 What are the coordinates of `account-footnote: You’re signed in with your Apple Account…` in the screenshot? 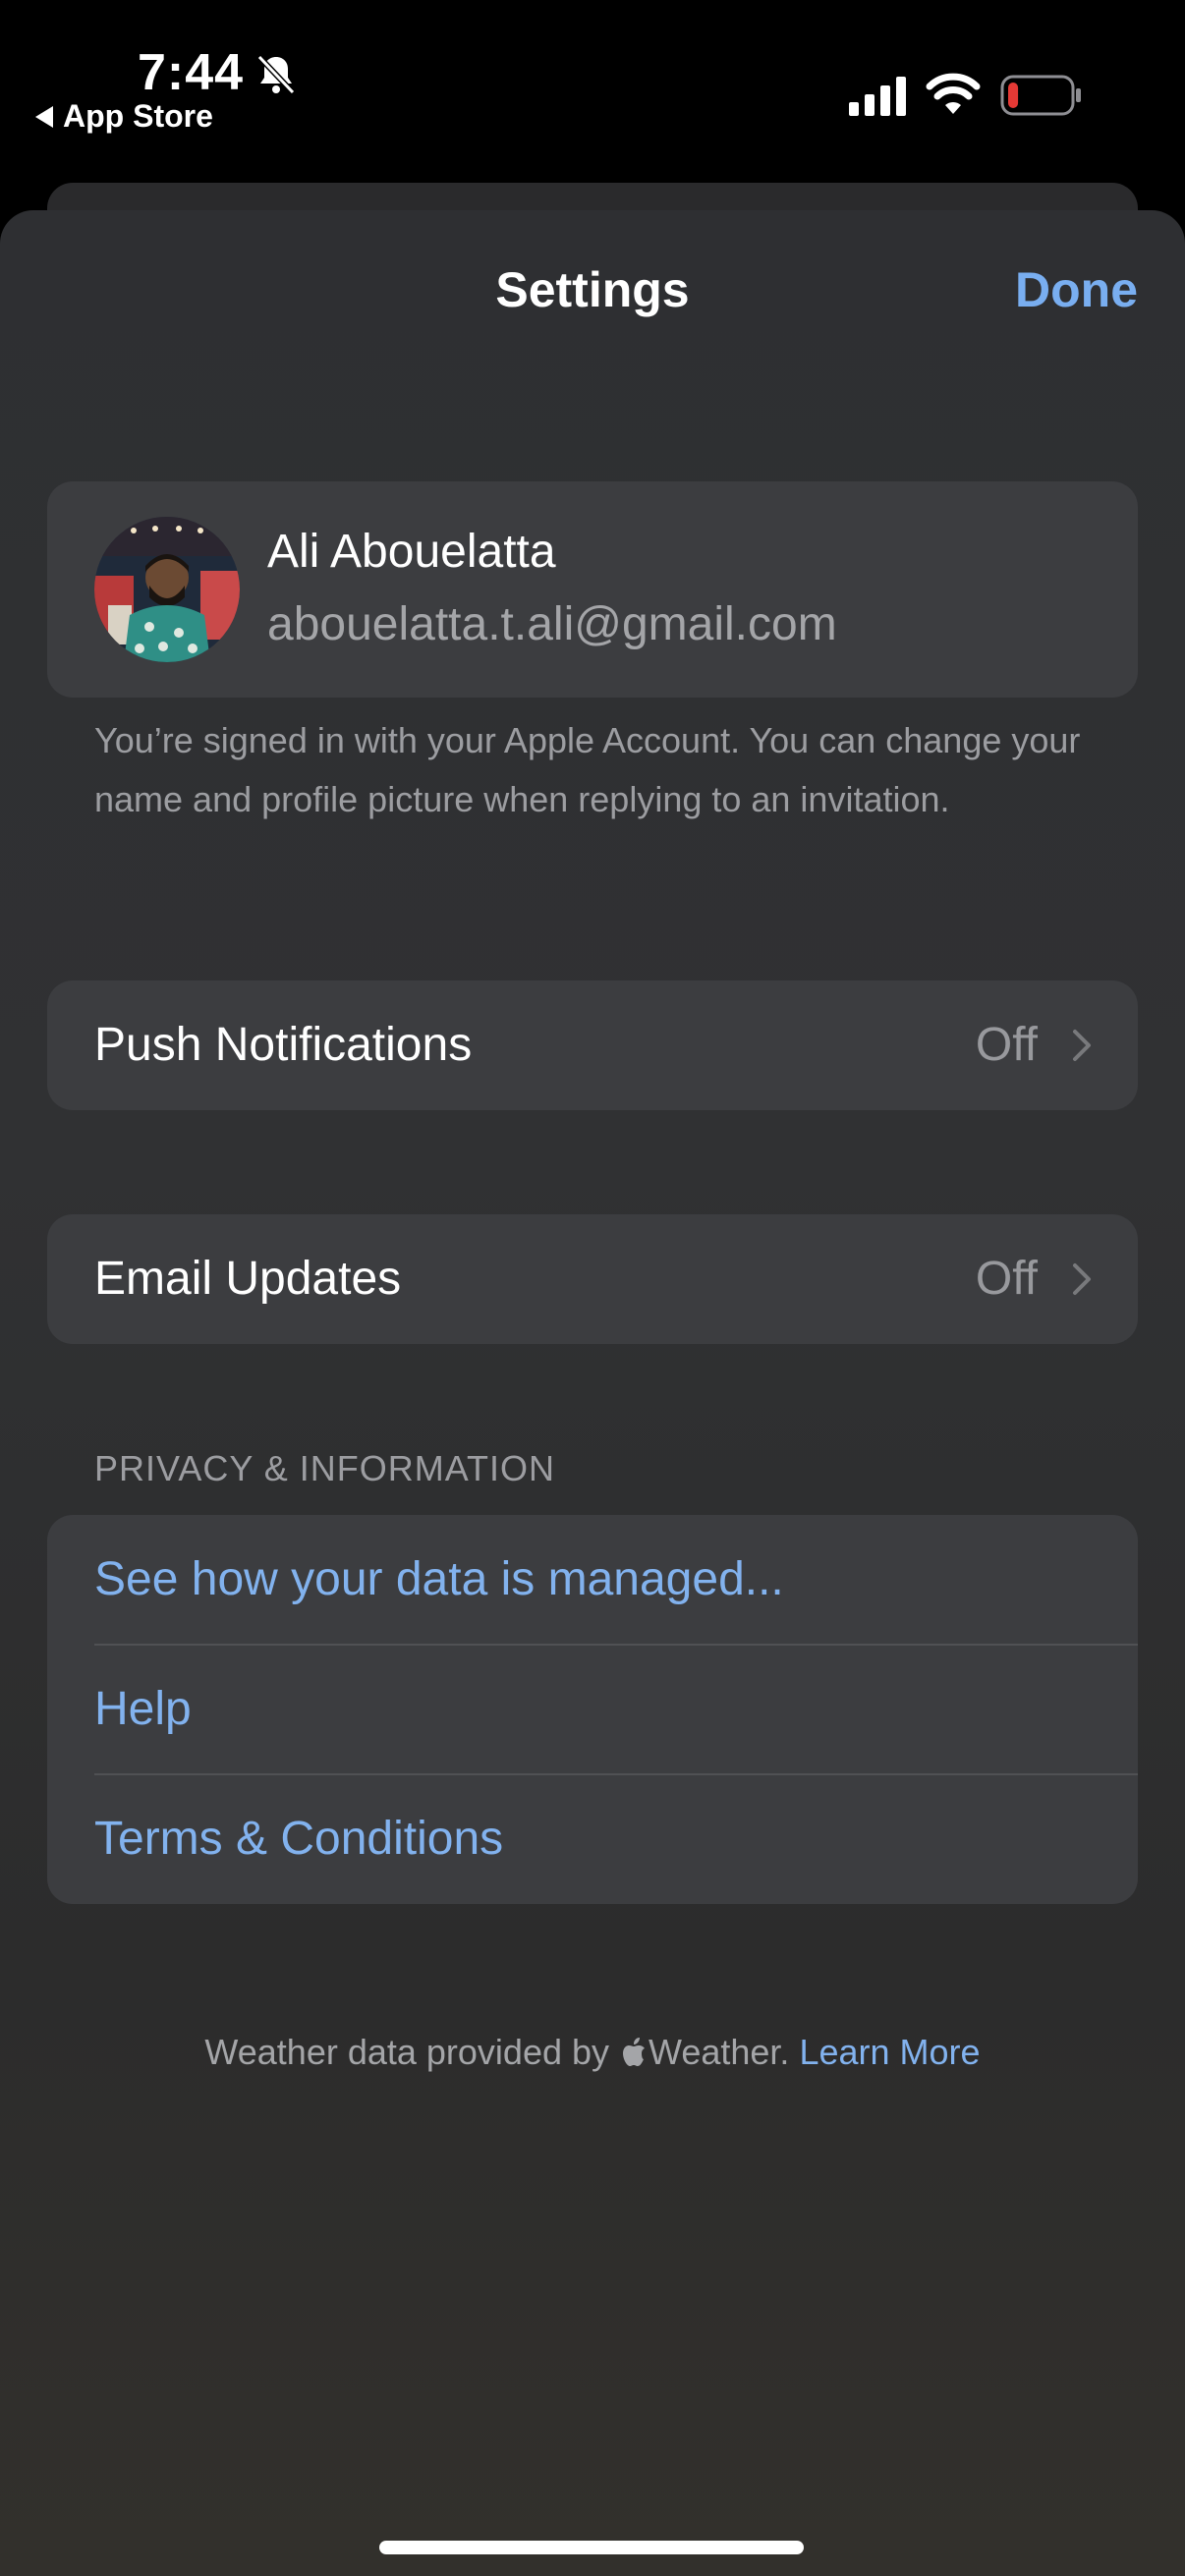 It's located at (588, 769).